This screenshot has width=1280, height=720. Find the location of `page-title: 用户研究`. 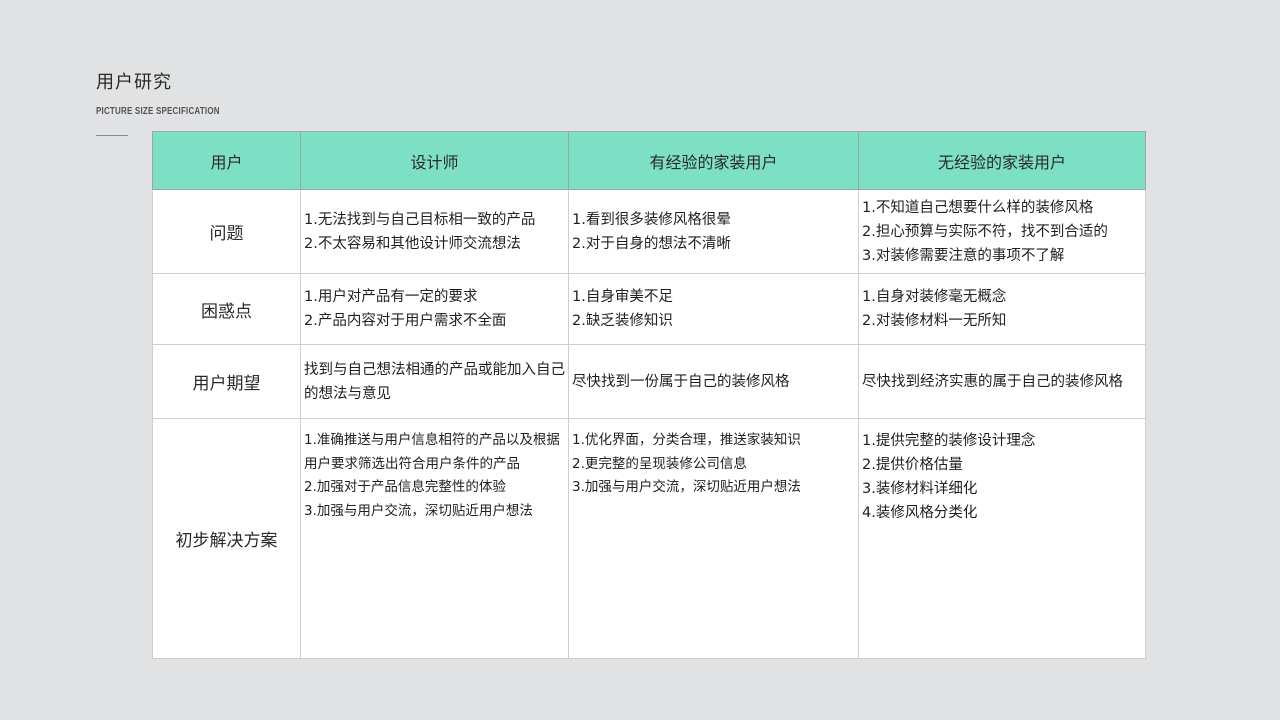

page-title: 用户研究 is located at coordinates (134, 82).